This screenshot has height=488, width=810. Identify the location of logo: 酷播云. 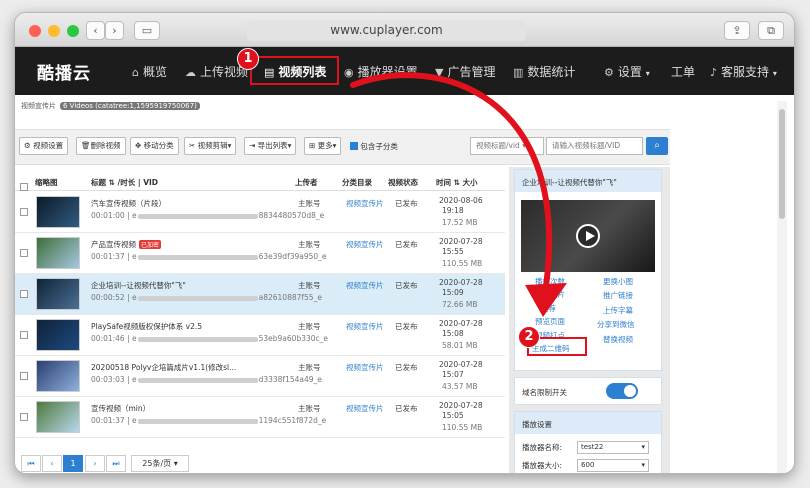
(64, 74).